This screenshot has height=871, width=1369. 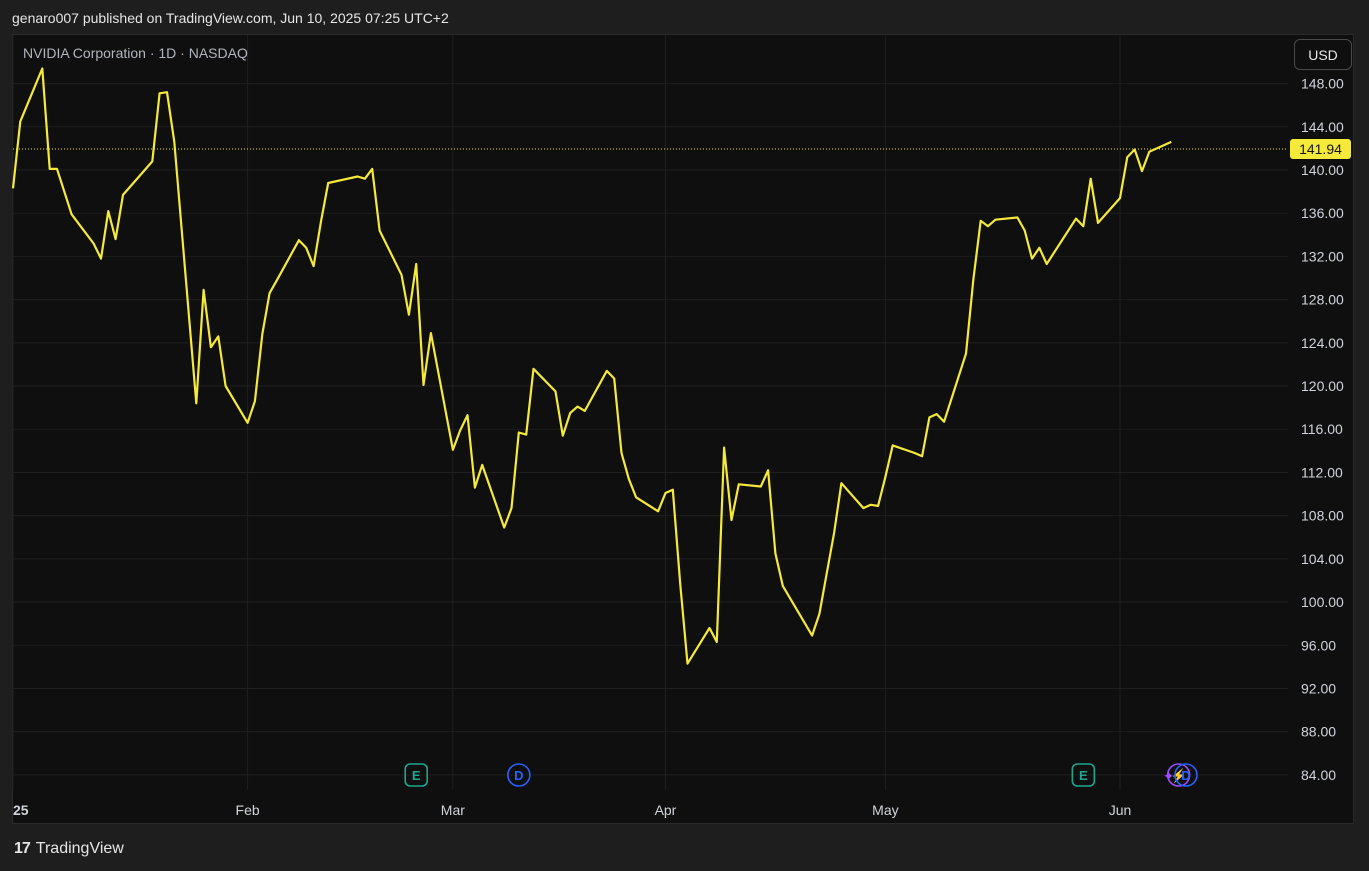 I want to click on price-tick-label: 112.00, so click(x=1322, y=472).